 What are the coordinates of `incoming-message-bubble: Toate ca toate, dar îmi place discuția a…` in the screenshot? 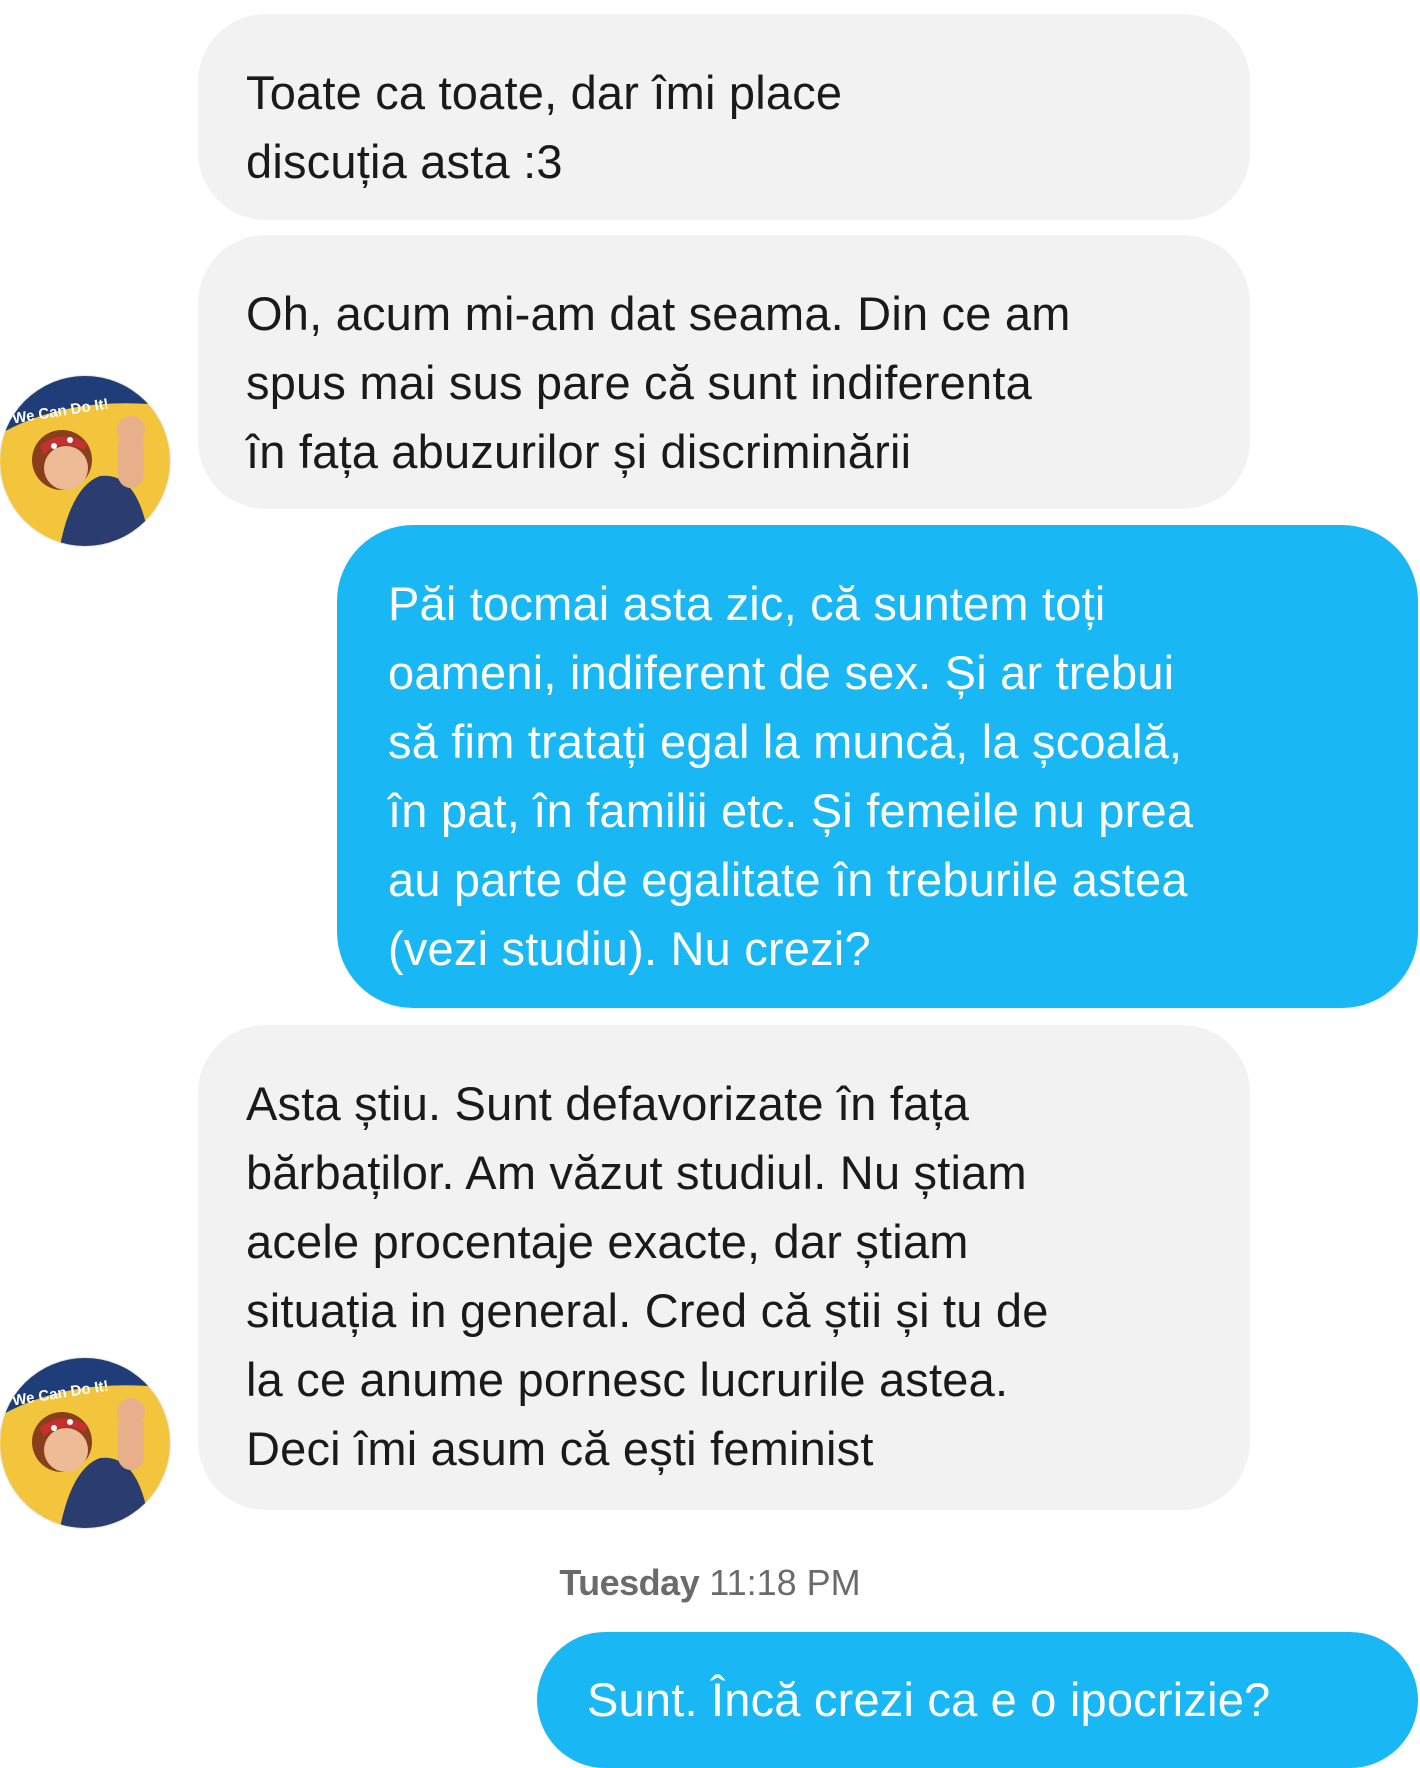 It's located at (724, 117).